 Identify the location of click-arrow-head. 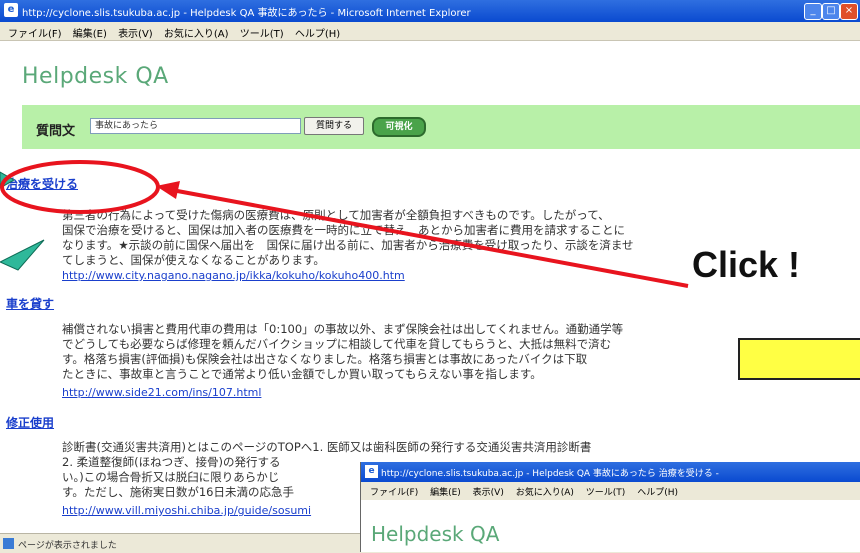
(168, 190).